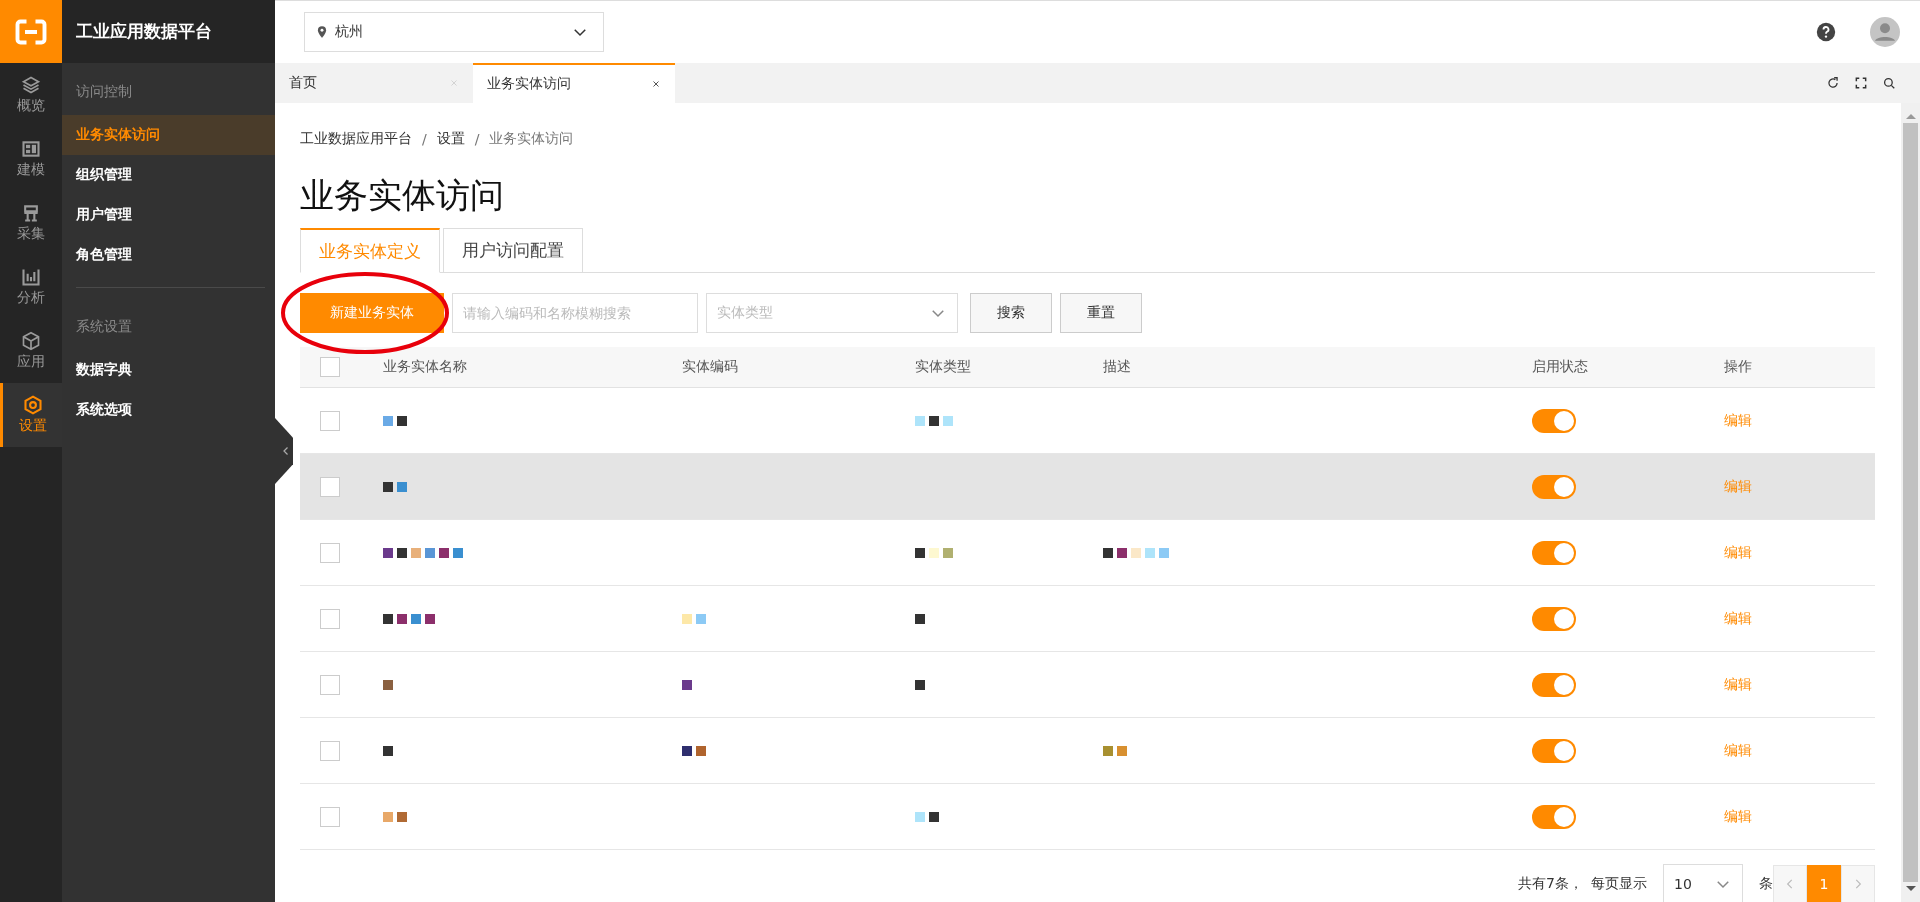 This screenshot has height=902, width=1920. What do you see at coordinates (1703, 883) in the screenshot?
I see `page-size-select: 10` at bounding box center [1703, 883].